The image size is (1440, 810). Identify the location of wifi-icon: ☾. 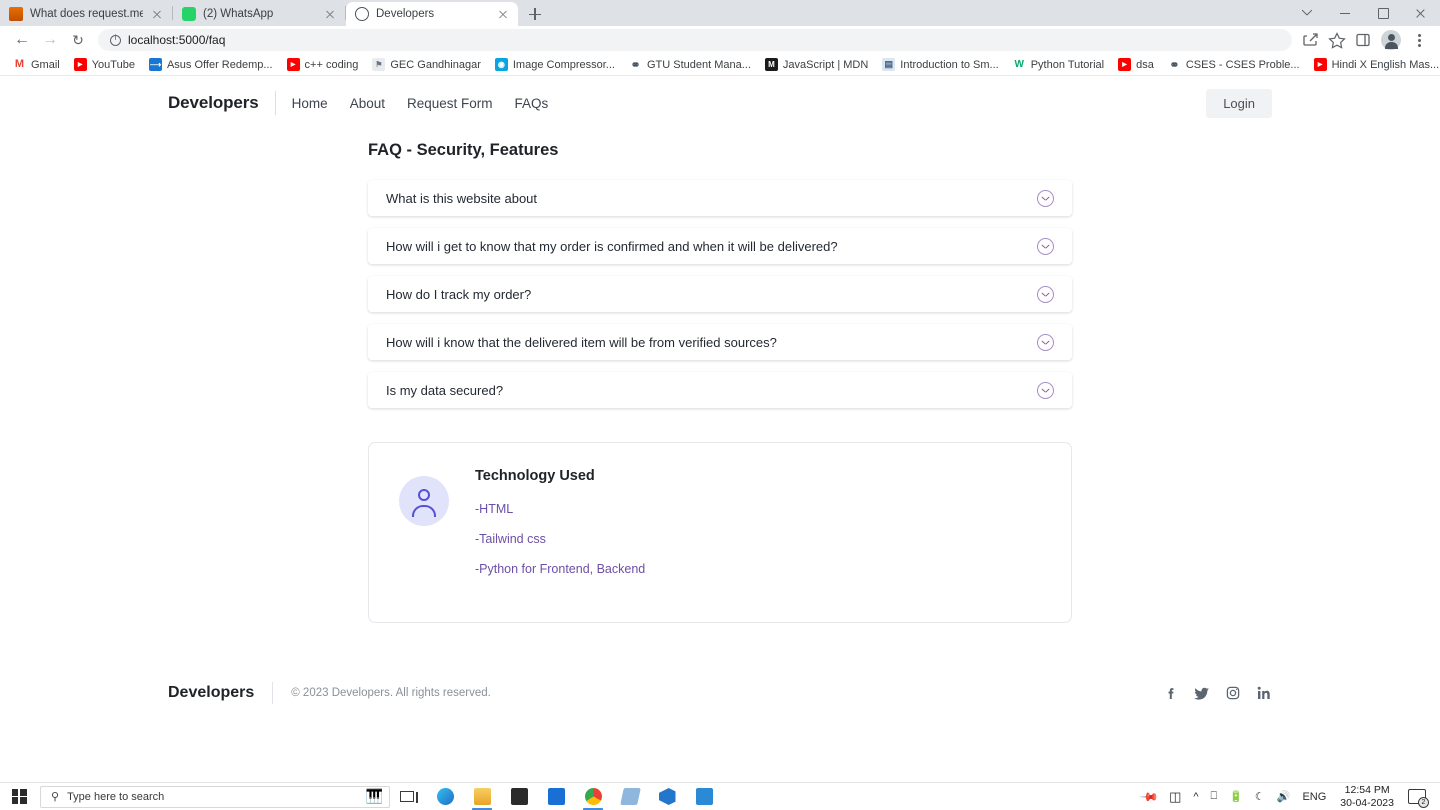
(1260, 796).